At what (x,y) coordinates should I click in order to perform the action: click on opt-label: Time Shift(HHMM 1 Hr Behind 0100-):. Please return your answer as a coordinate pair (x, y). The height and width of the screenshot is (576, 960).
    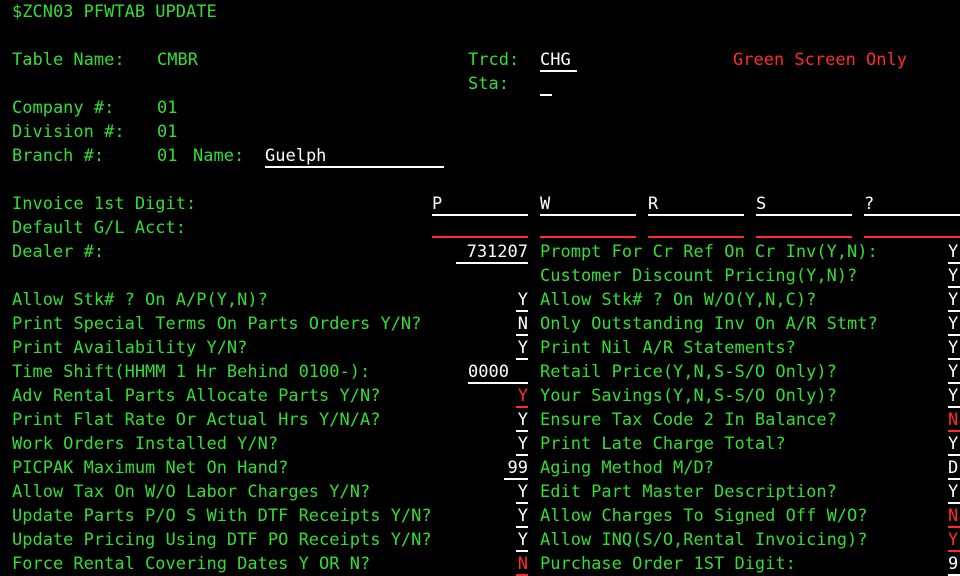
    Looking at the image, I should click on (191, 372).